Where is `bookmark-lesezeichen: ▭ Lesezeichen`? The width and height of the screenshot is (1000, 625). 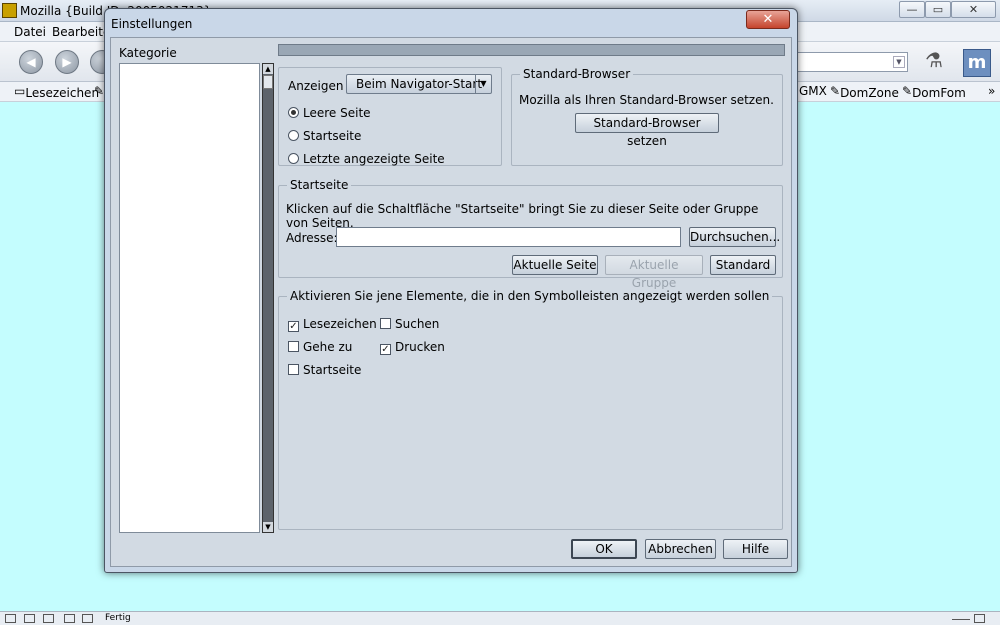
bookmark-lesezeichen: ▭ Lesezeichen is located at coordinates (56, 92).